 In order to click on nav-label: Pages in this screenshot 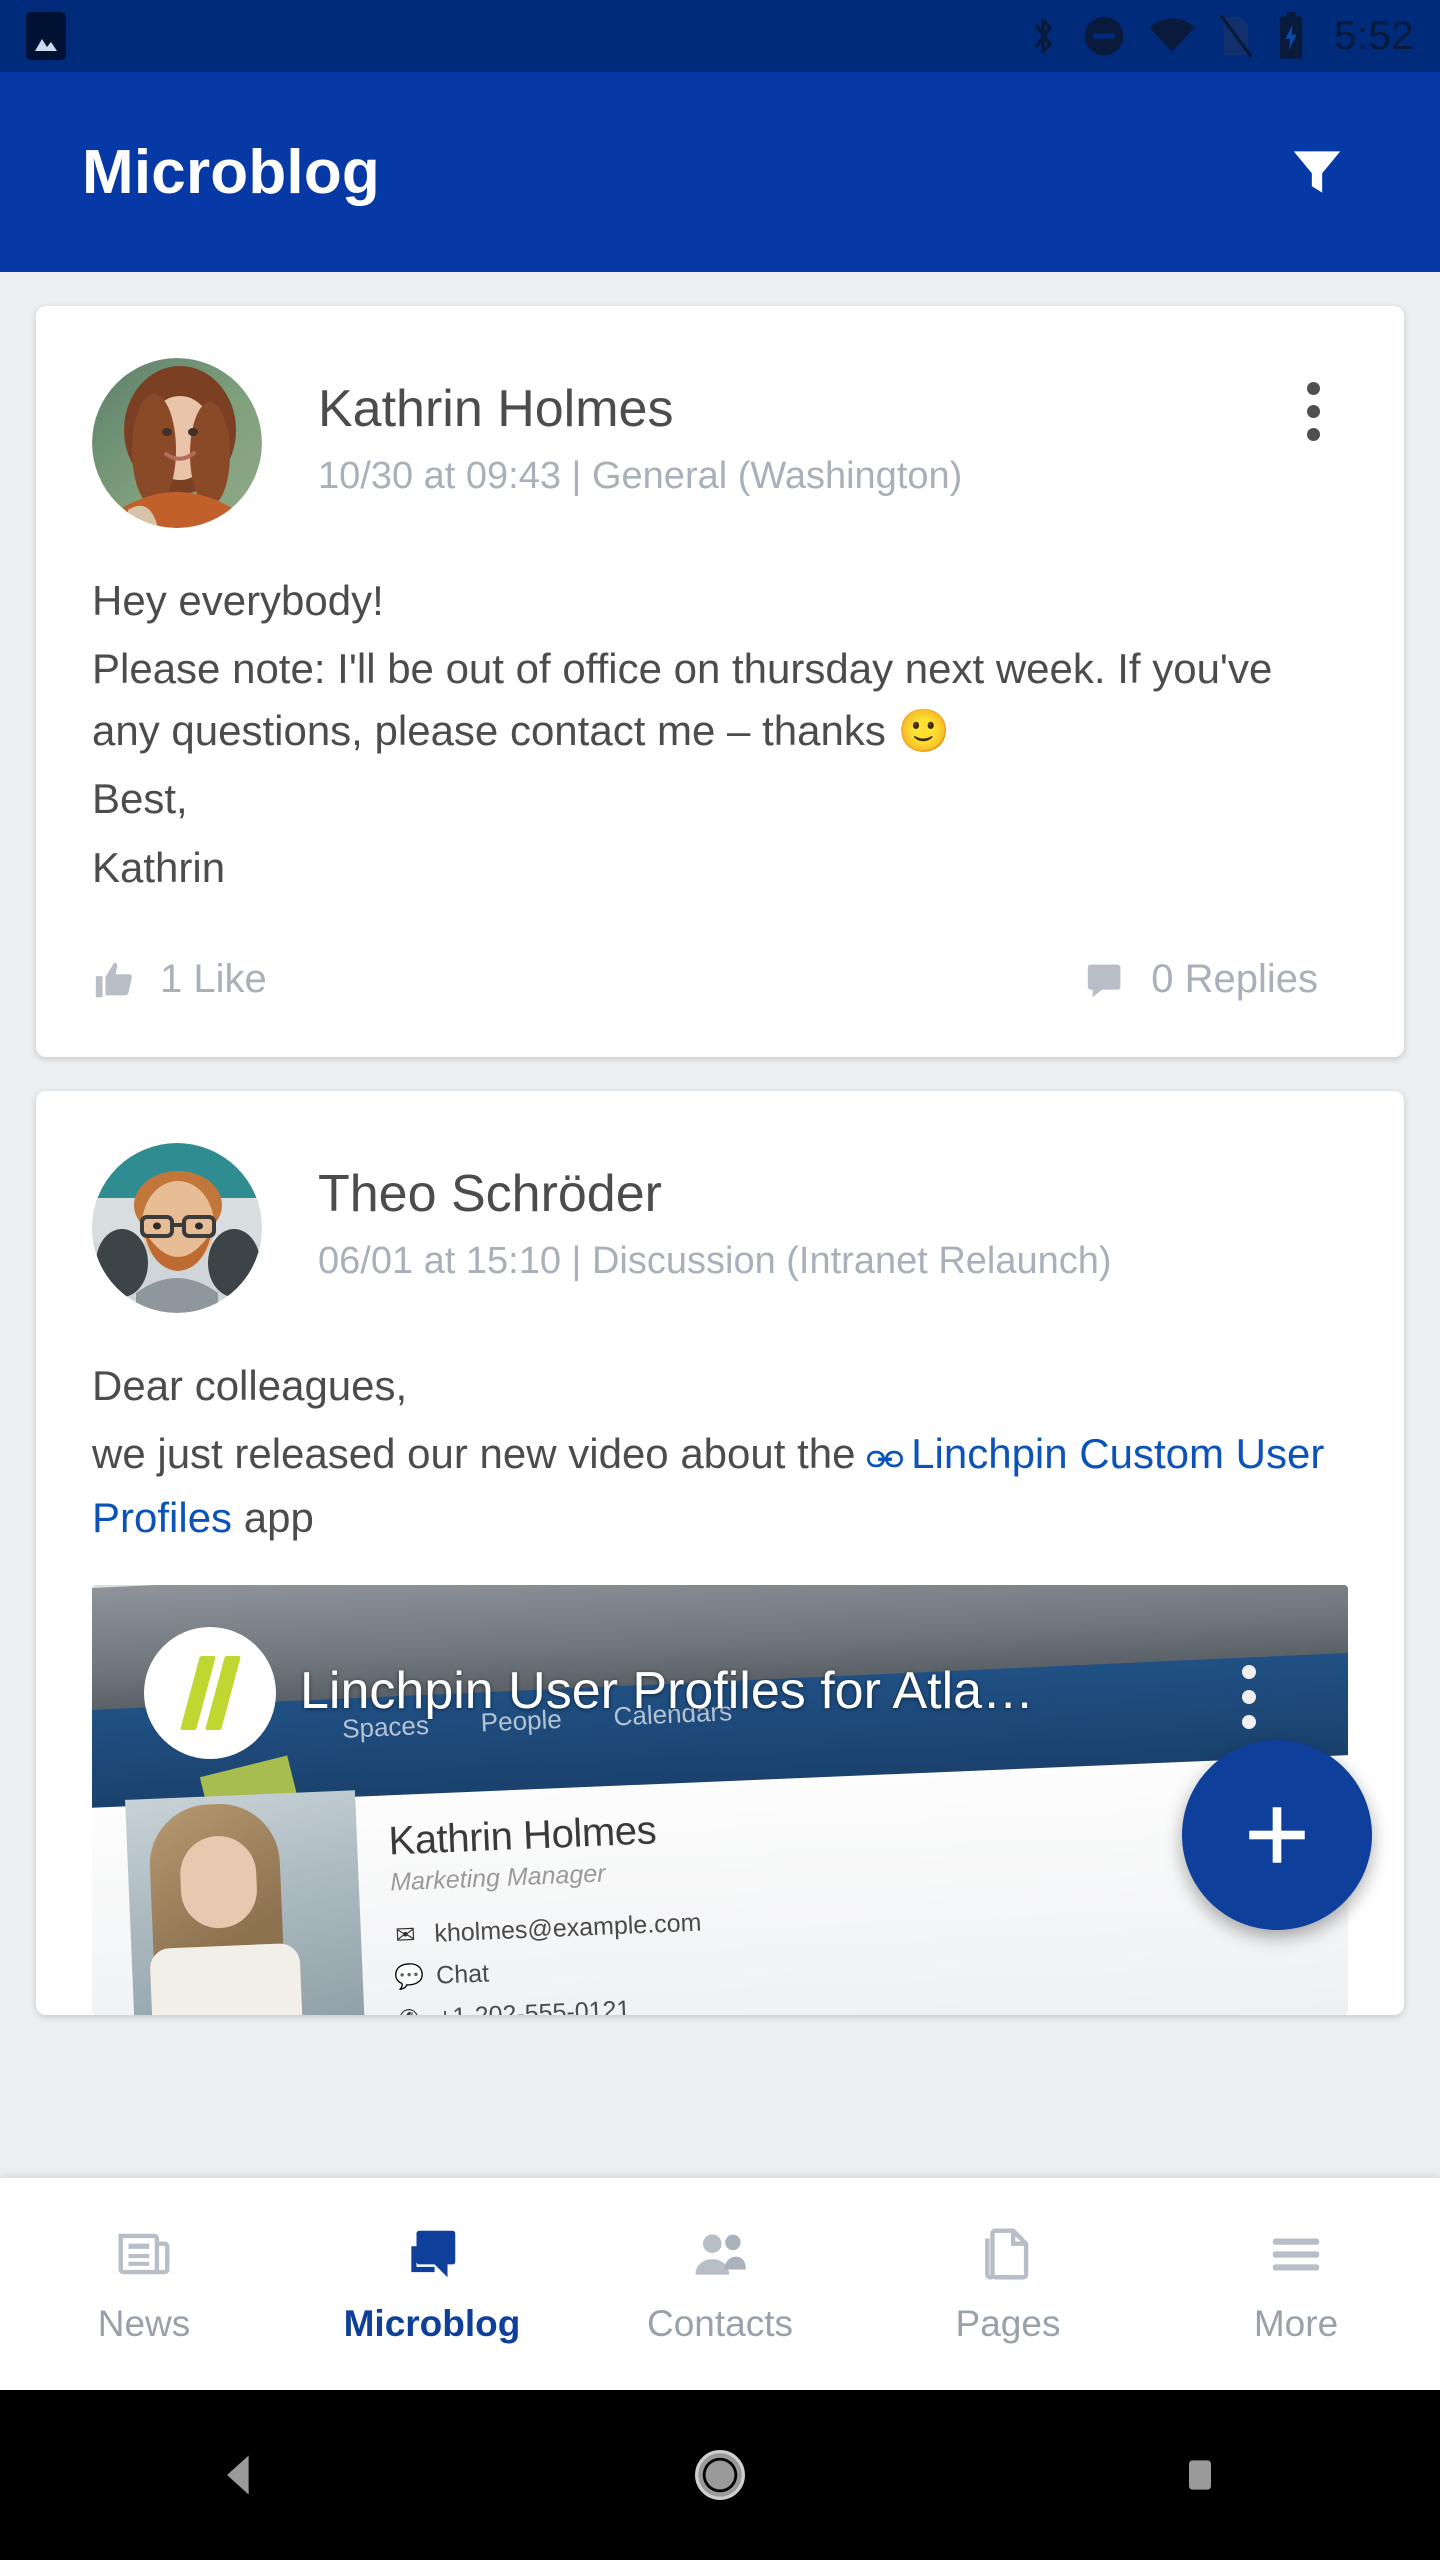, I will do `click(1008, 2323)`.